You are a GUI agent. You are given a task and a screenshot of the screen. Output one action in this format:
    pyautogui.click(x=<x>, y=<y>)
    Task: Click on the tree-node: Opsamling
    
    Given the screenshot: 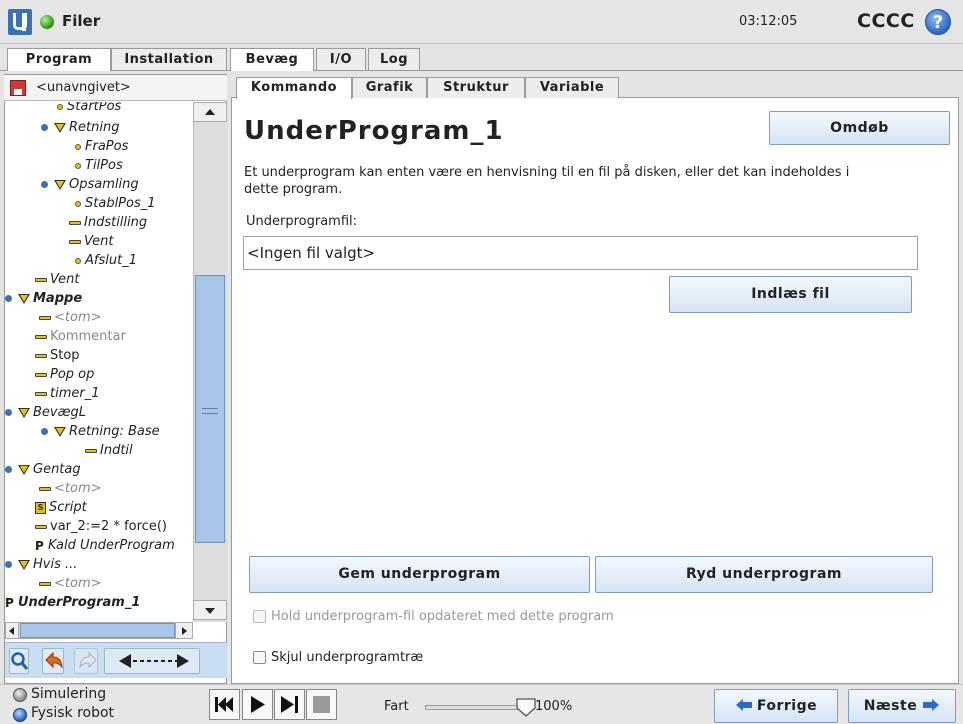 What is the action you would take?
    pyautogui.click(x=90, y=185)
    